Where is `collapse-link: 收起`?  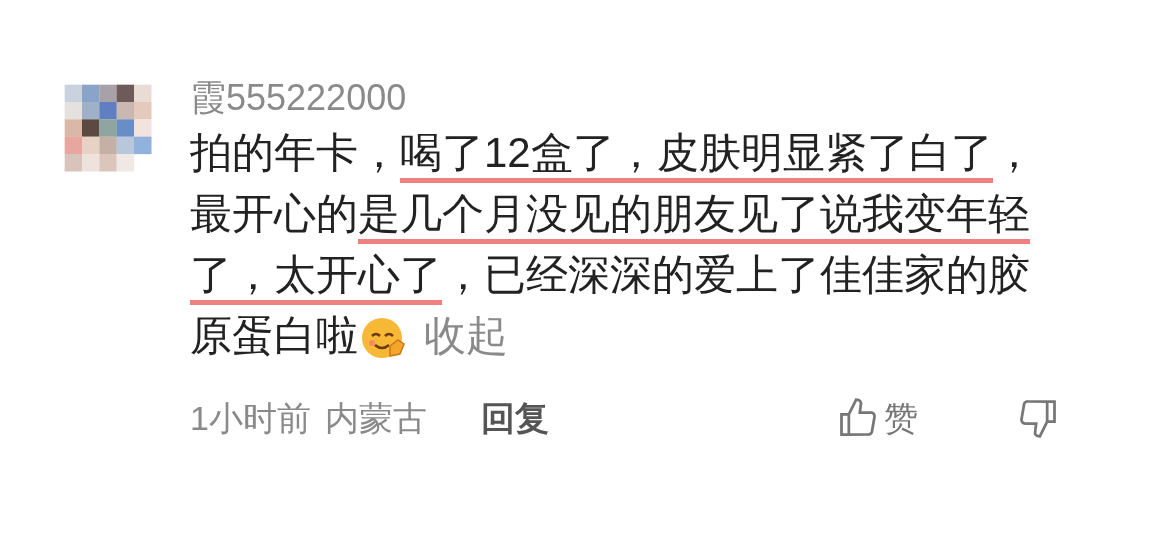
collapse-link: 收起 is located at coordinates (466, 336).